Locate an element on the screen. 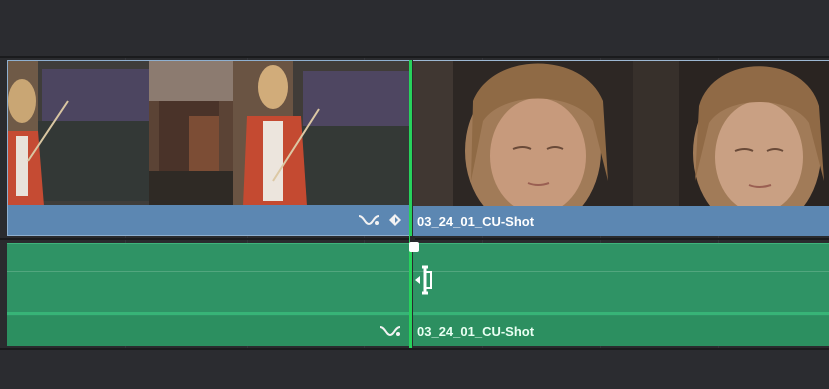 The image size is (829, 389). edit-point-handle is located at coordinates (414, 247).